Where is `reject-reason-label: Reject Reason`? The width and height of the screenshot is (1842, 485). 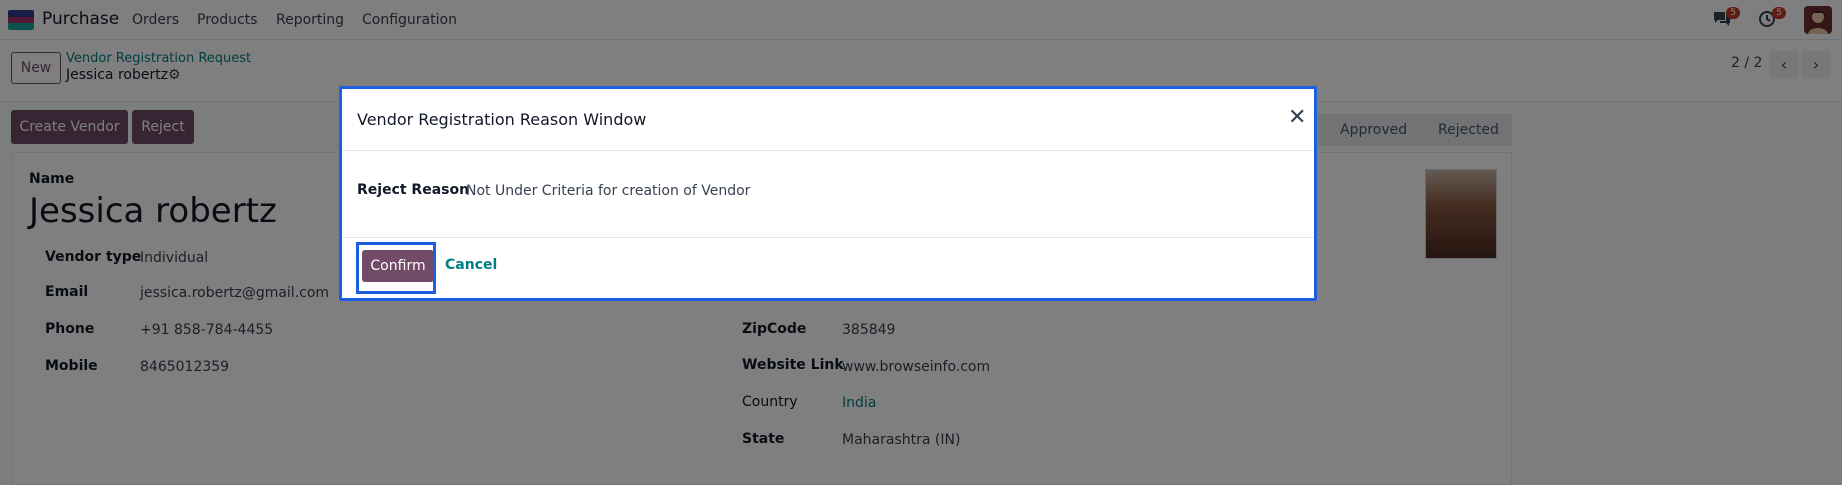
reject-reason-label: Reject Reason is located at coordinates (413, 190).